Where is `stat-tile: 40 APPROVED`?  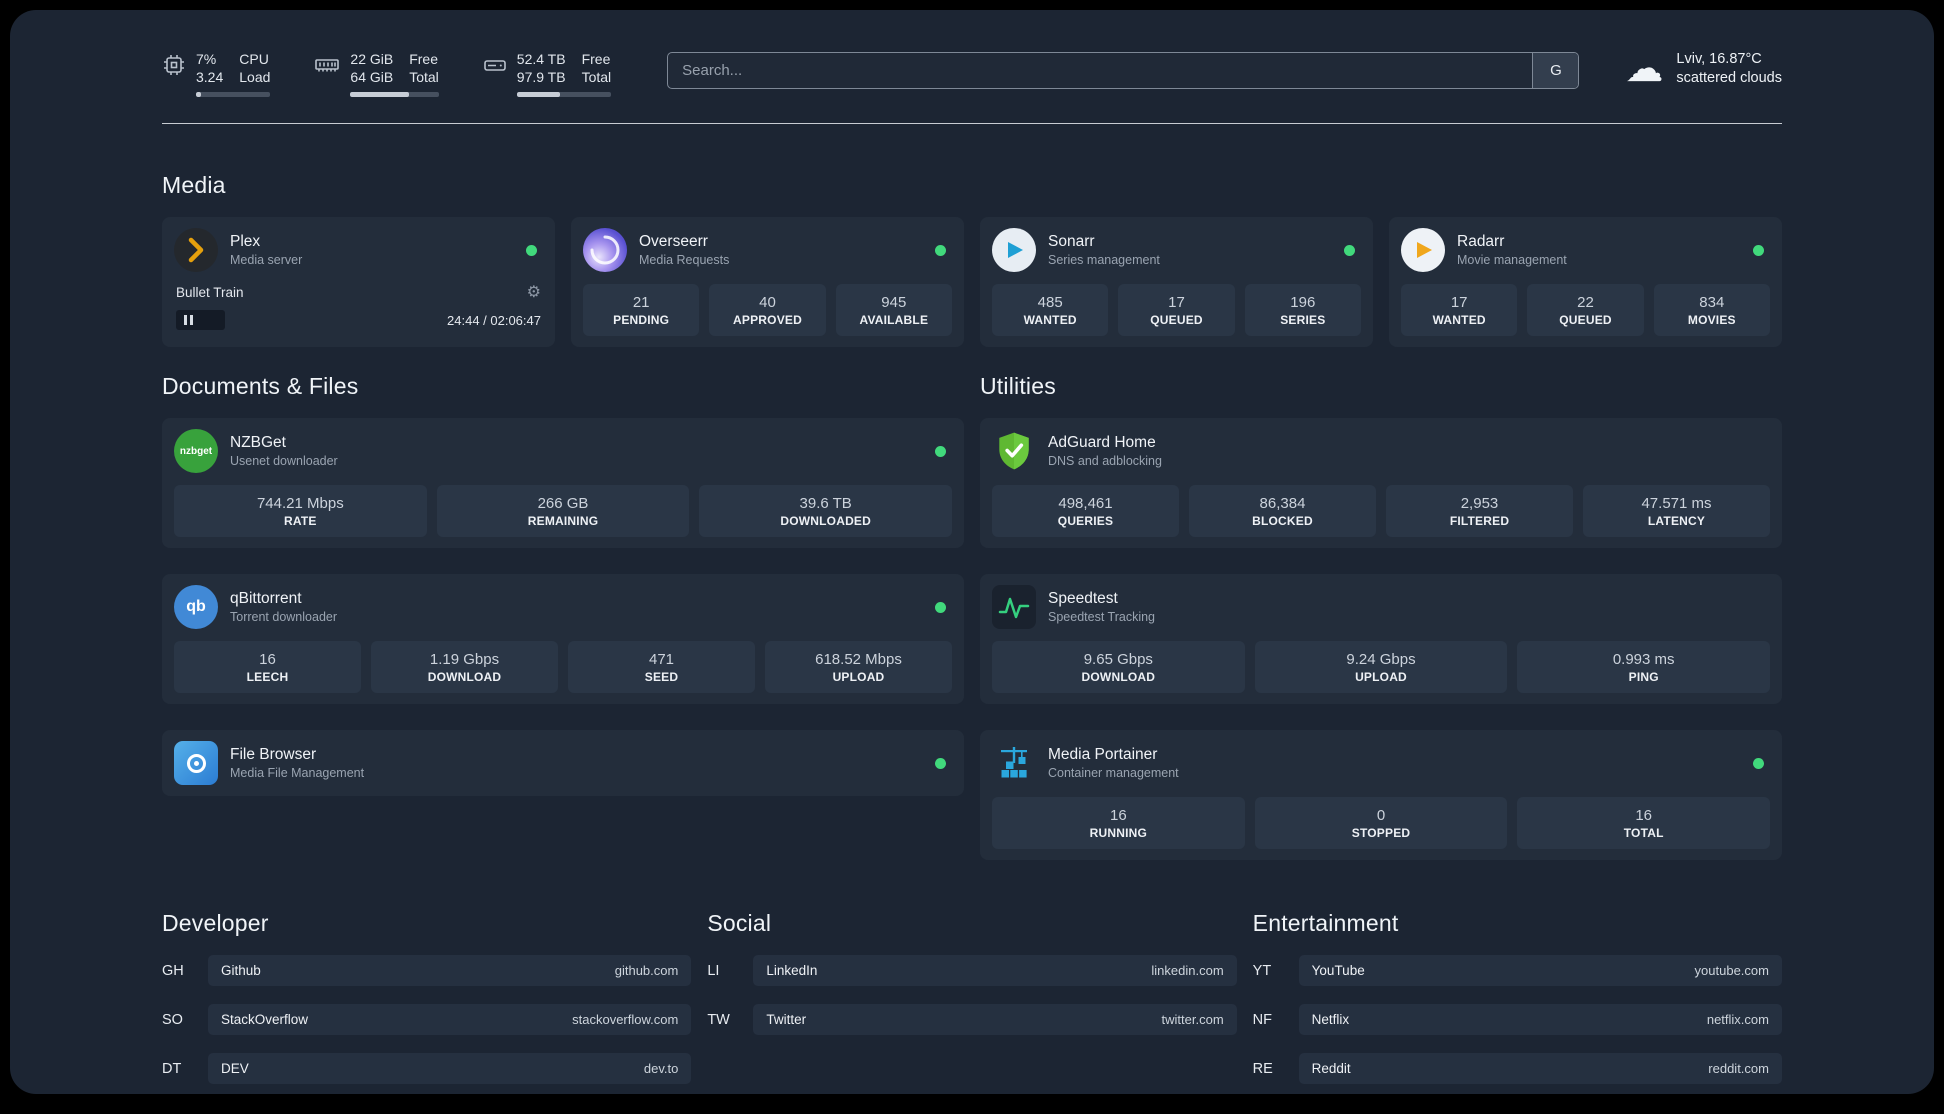
stat-tile: 40 APPROVED is located at coordinates (767, 310).